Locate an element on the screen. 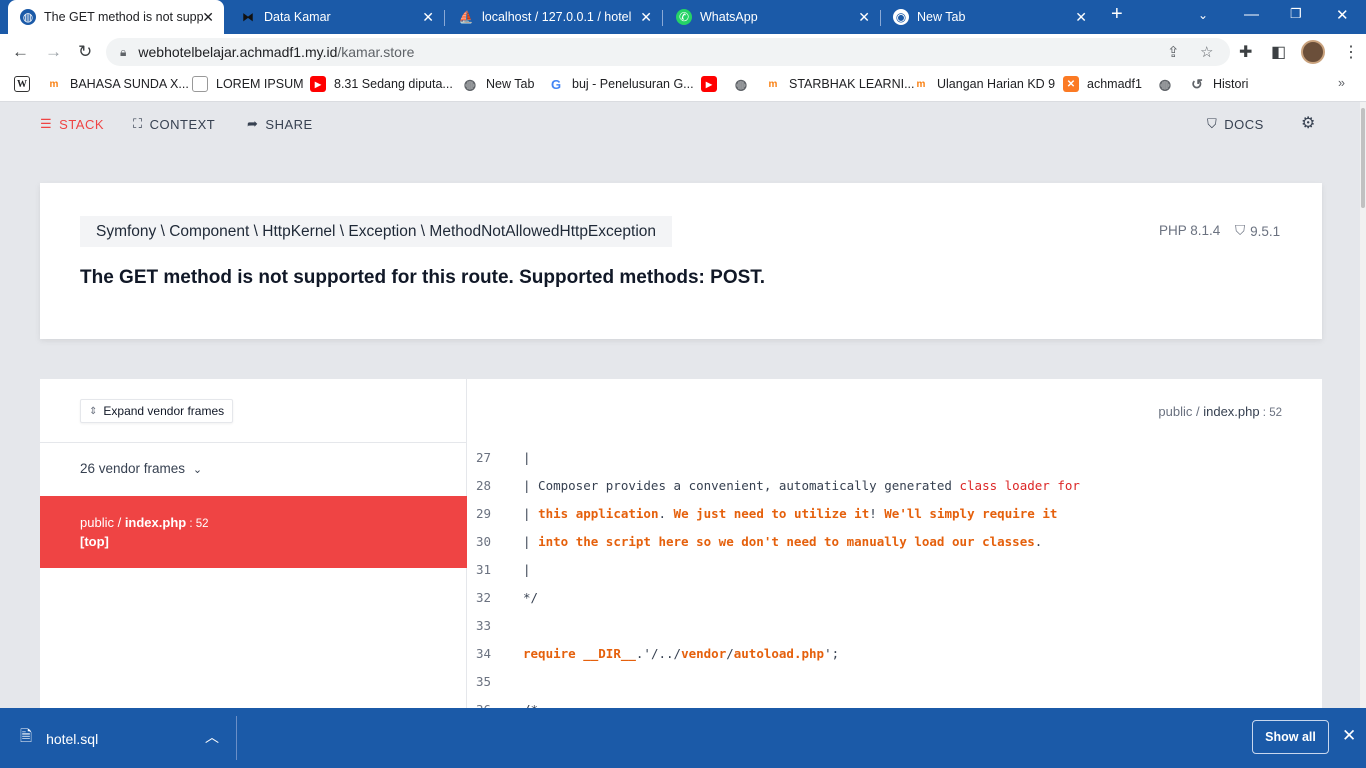  extensions-icon: ✚ is located at coordinates (1245, 52).